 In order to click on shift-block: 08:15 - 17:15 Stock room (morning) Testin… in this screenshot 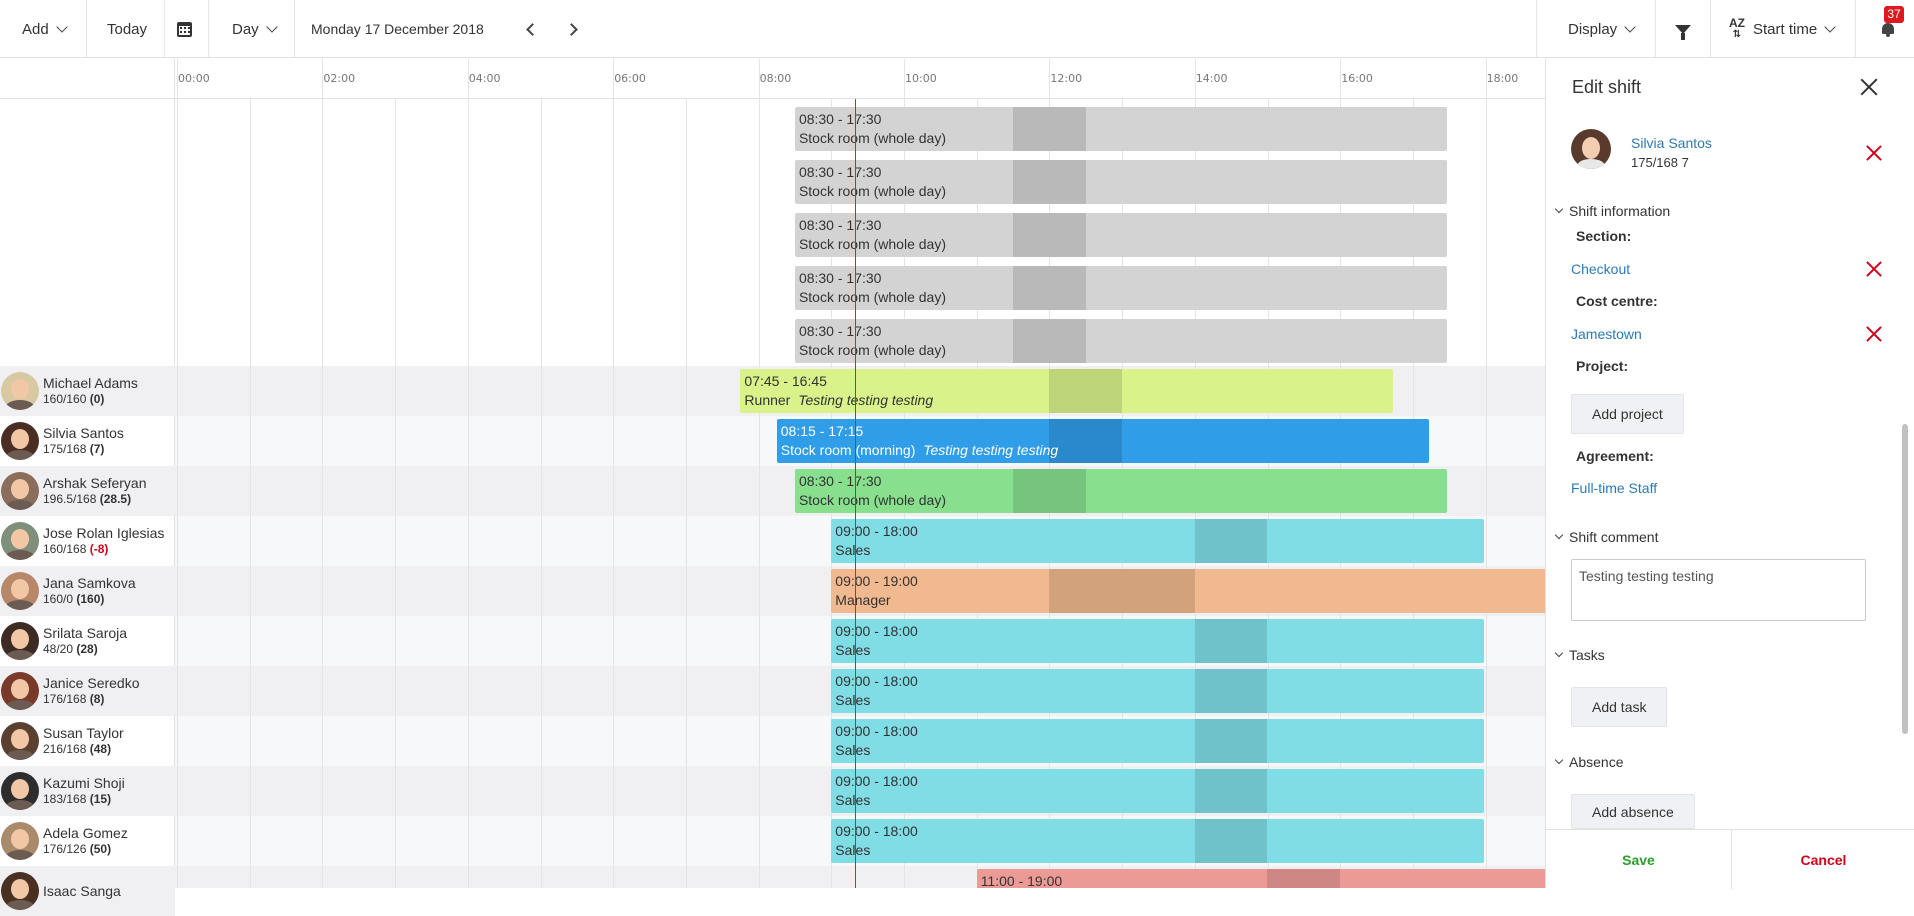, I will do `click(1103, 441)`.